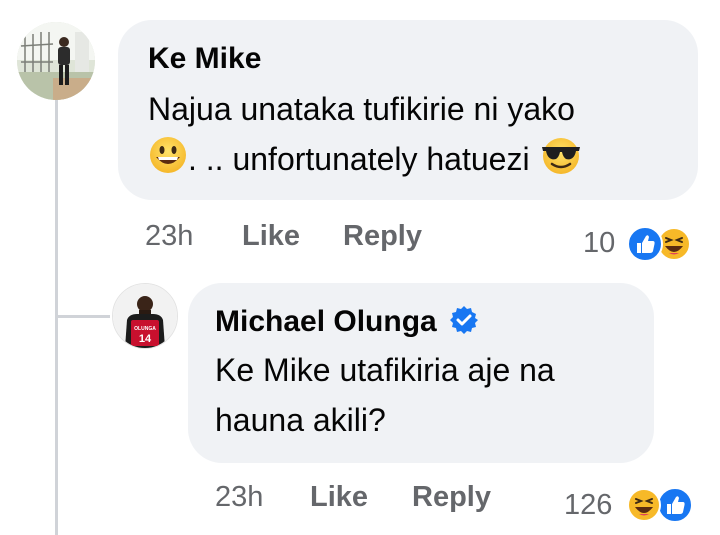  I want to click on comment-author-name: Michael Olunga, so click(326, 321).